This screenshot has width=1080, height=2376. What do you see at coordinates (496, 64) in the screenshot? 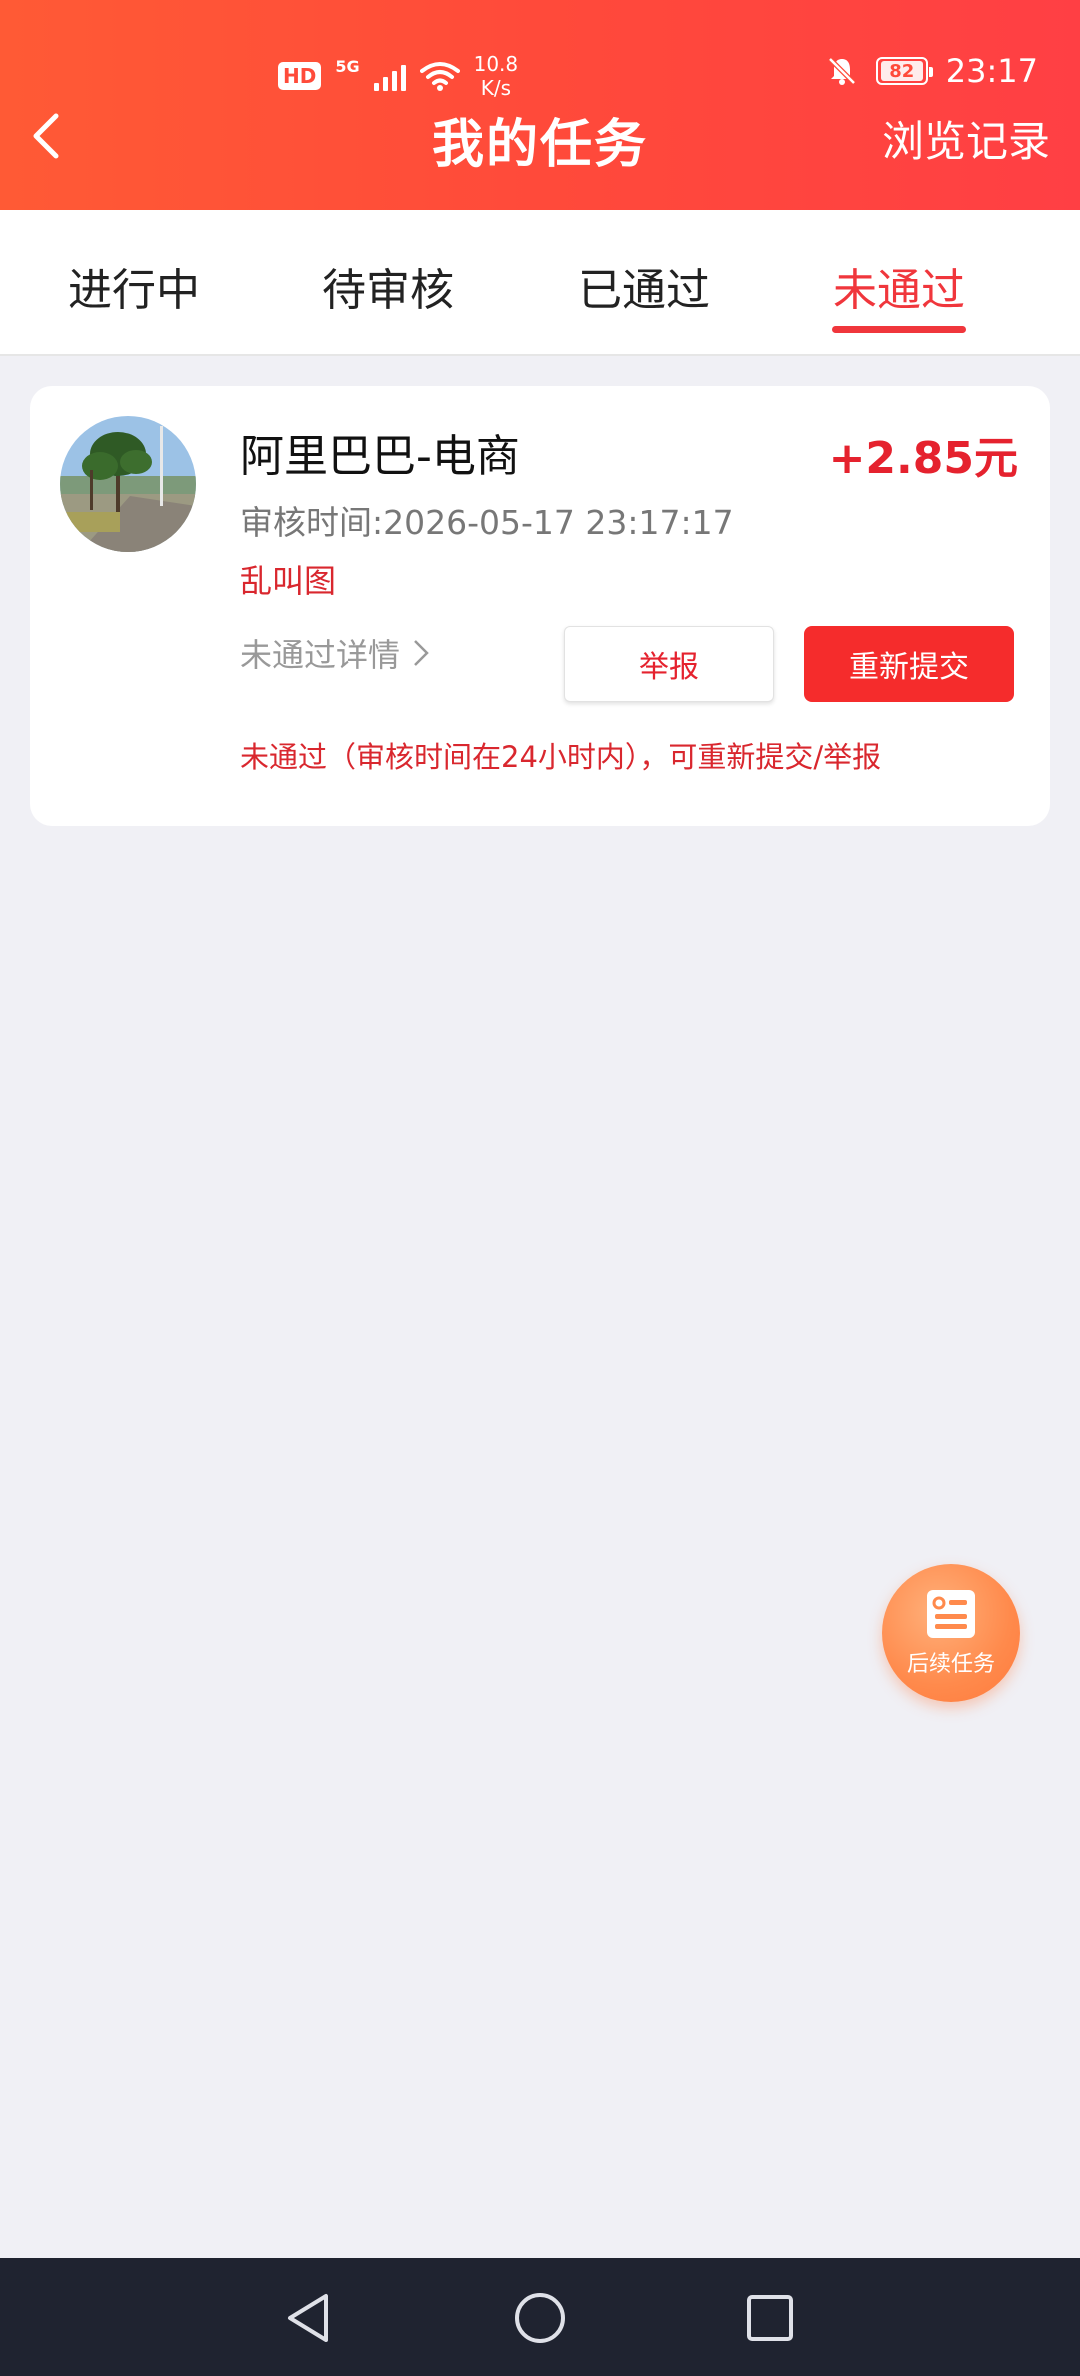
I see `speed-value: 10.8` at bounding box center [496, 64].